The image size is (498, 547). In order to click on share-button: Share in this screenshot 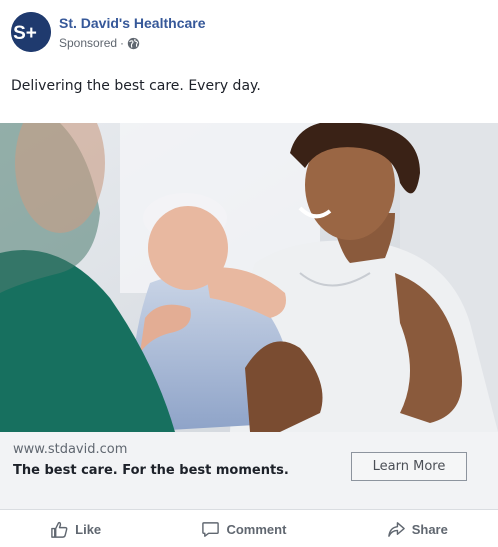, I will do `click(417, 529)`.